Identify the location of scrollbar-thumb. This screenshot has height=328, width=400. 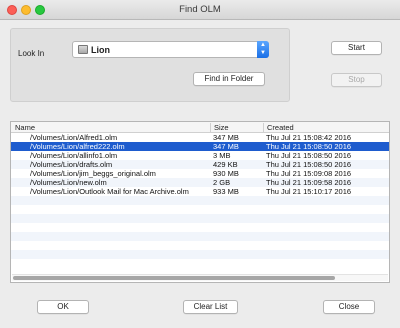
(174, 278).